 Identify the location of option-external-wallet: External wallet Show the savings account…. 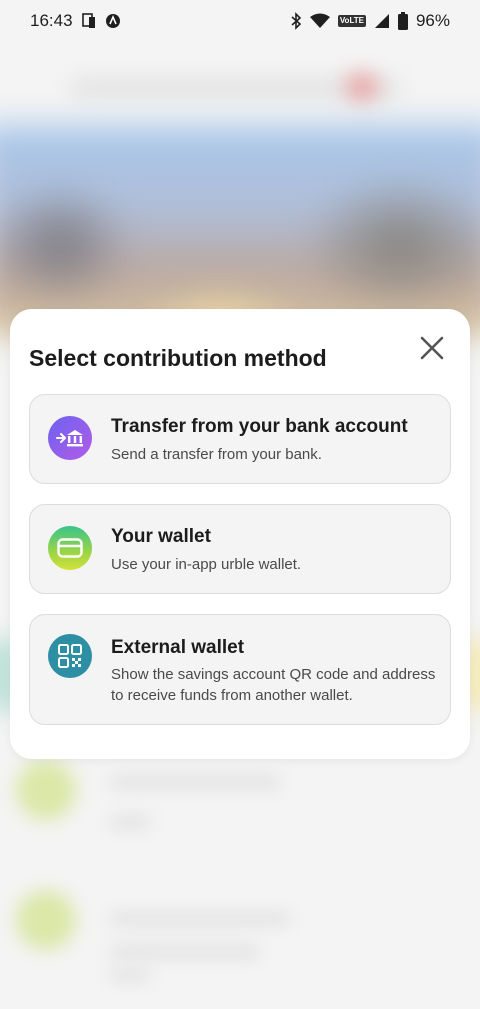
(240, 669).